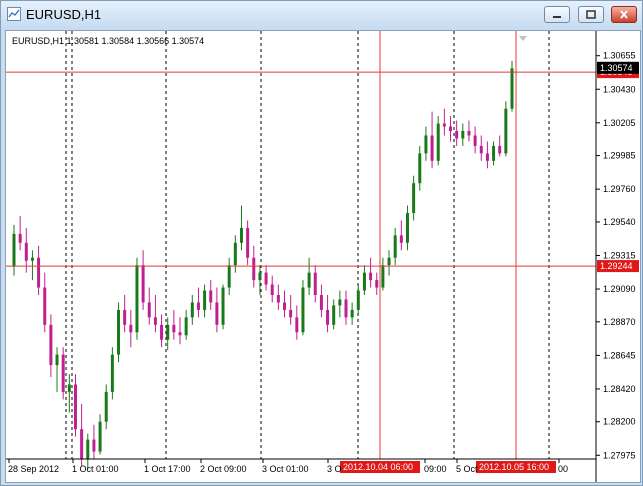  I want to click on close-icon, so click(624, 14).